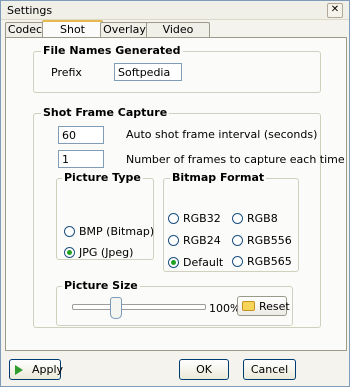 Image resolution: width=350 pixels, height=387 pixels. Describe the element at coordinates (69, 231) in the screenshot. I see `radio-bmp` at that location.